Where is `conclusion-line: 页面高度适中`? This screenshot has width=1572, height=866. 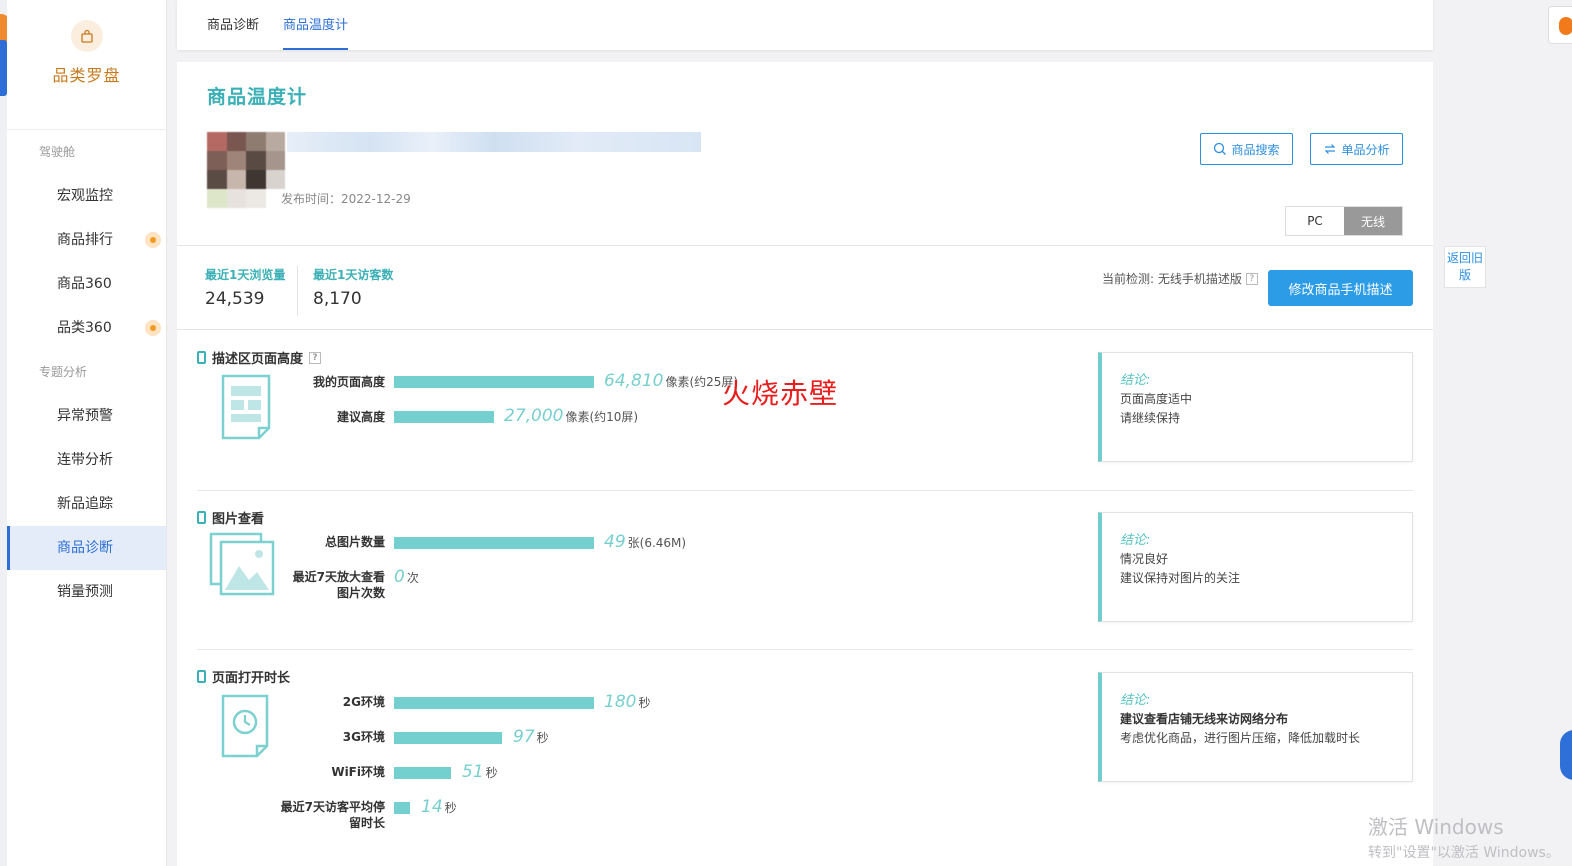 conclusion-line: 页面高度适中 is located at coordinates (1156, 399).